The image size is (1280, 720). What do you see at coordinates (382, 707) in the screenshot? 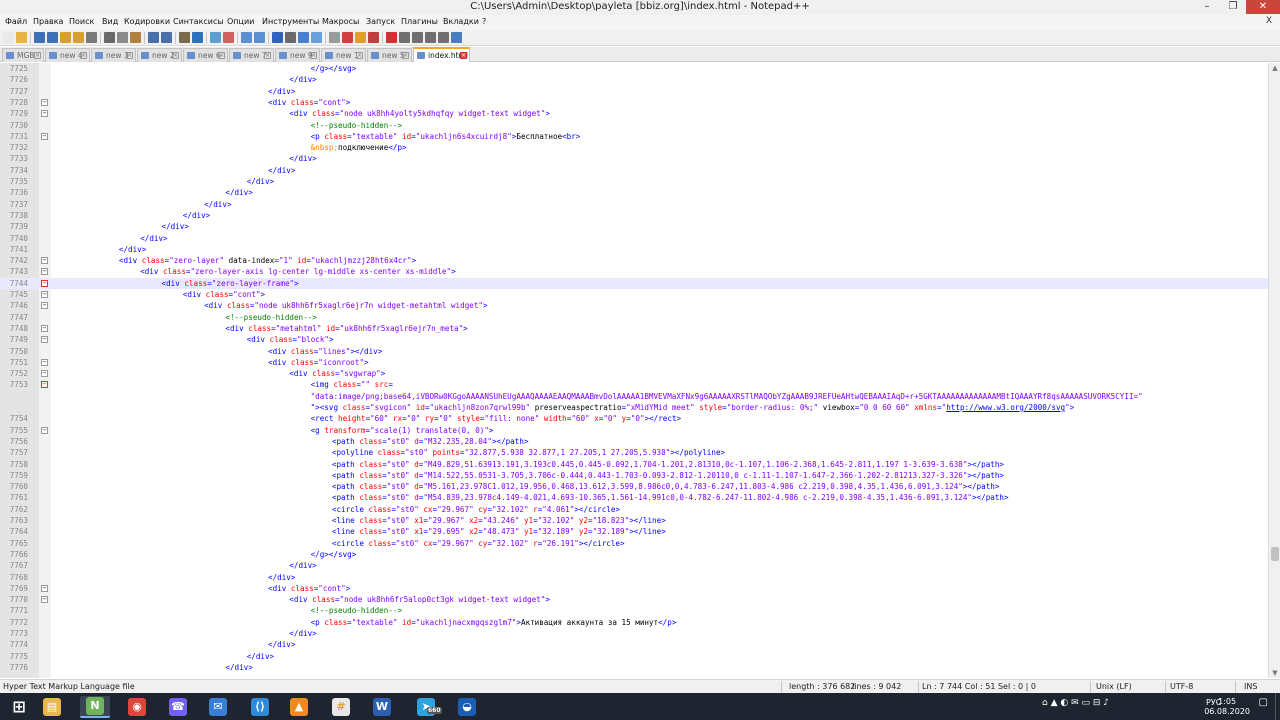
I see `word-icon: W` at bounding box center [382, 707].